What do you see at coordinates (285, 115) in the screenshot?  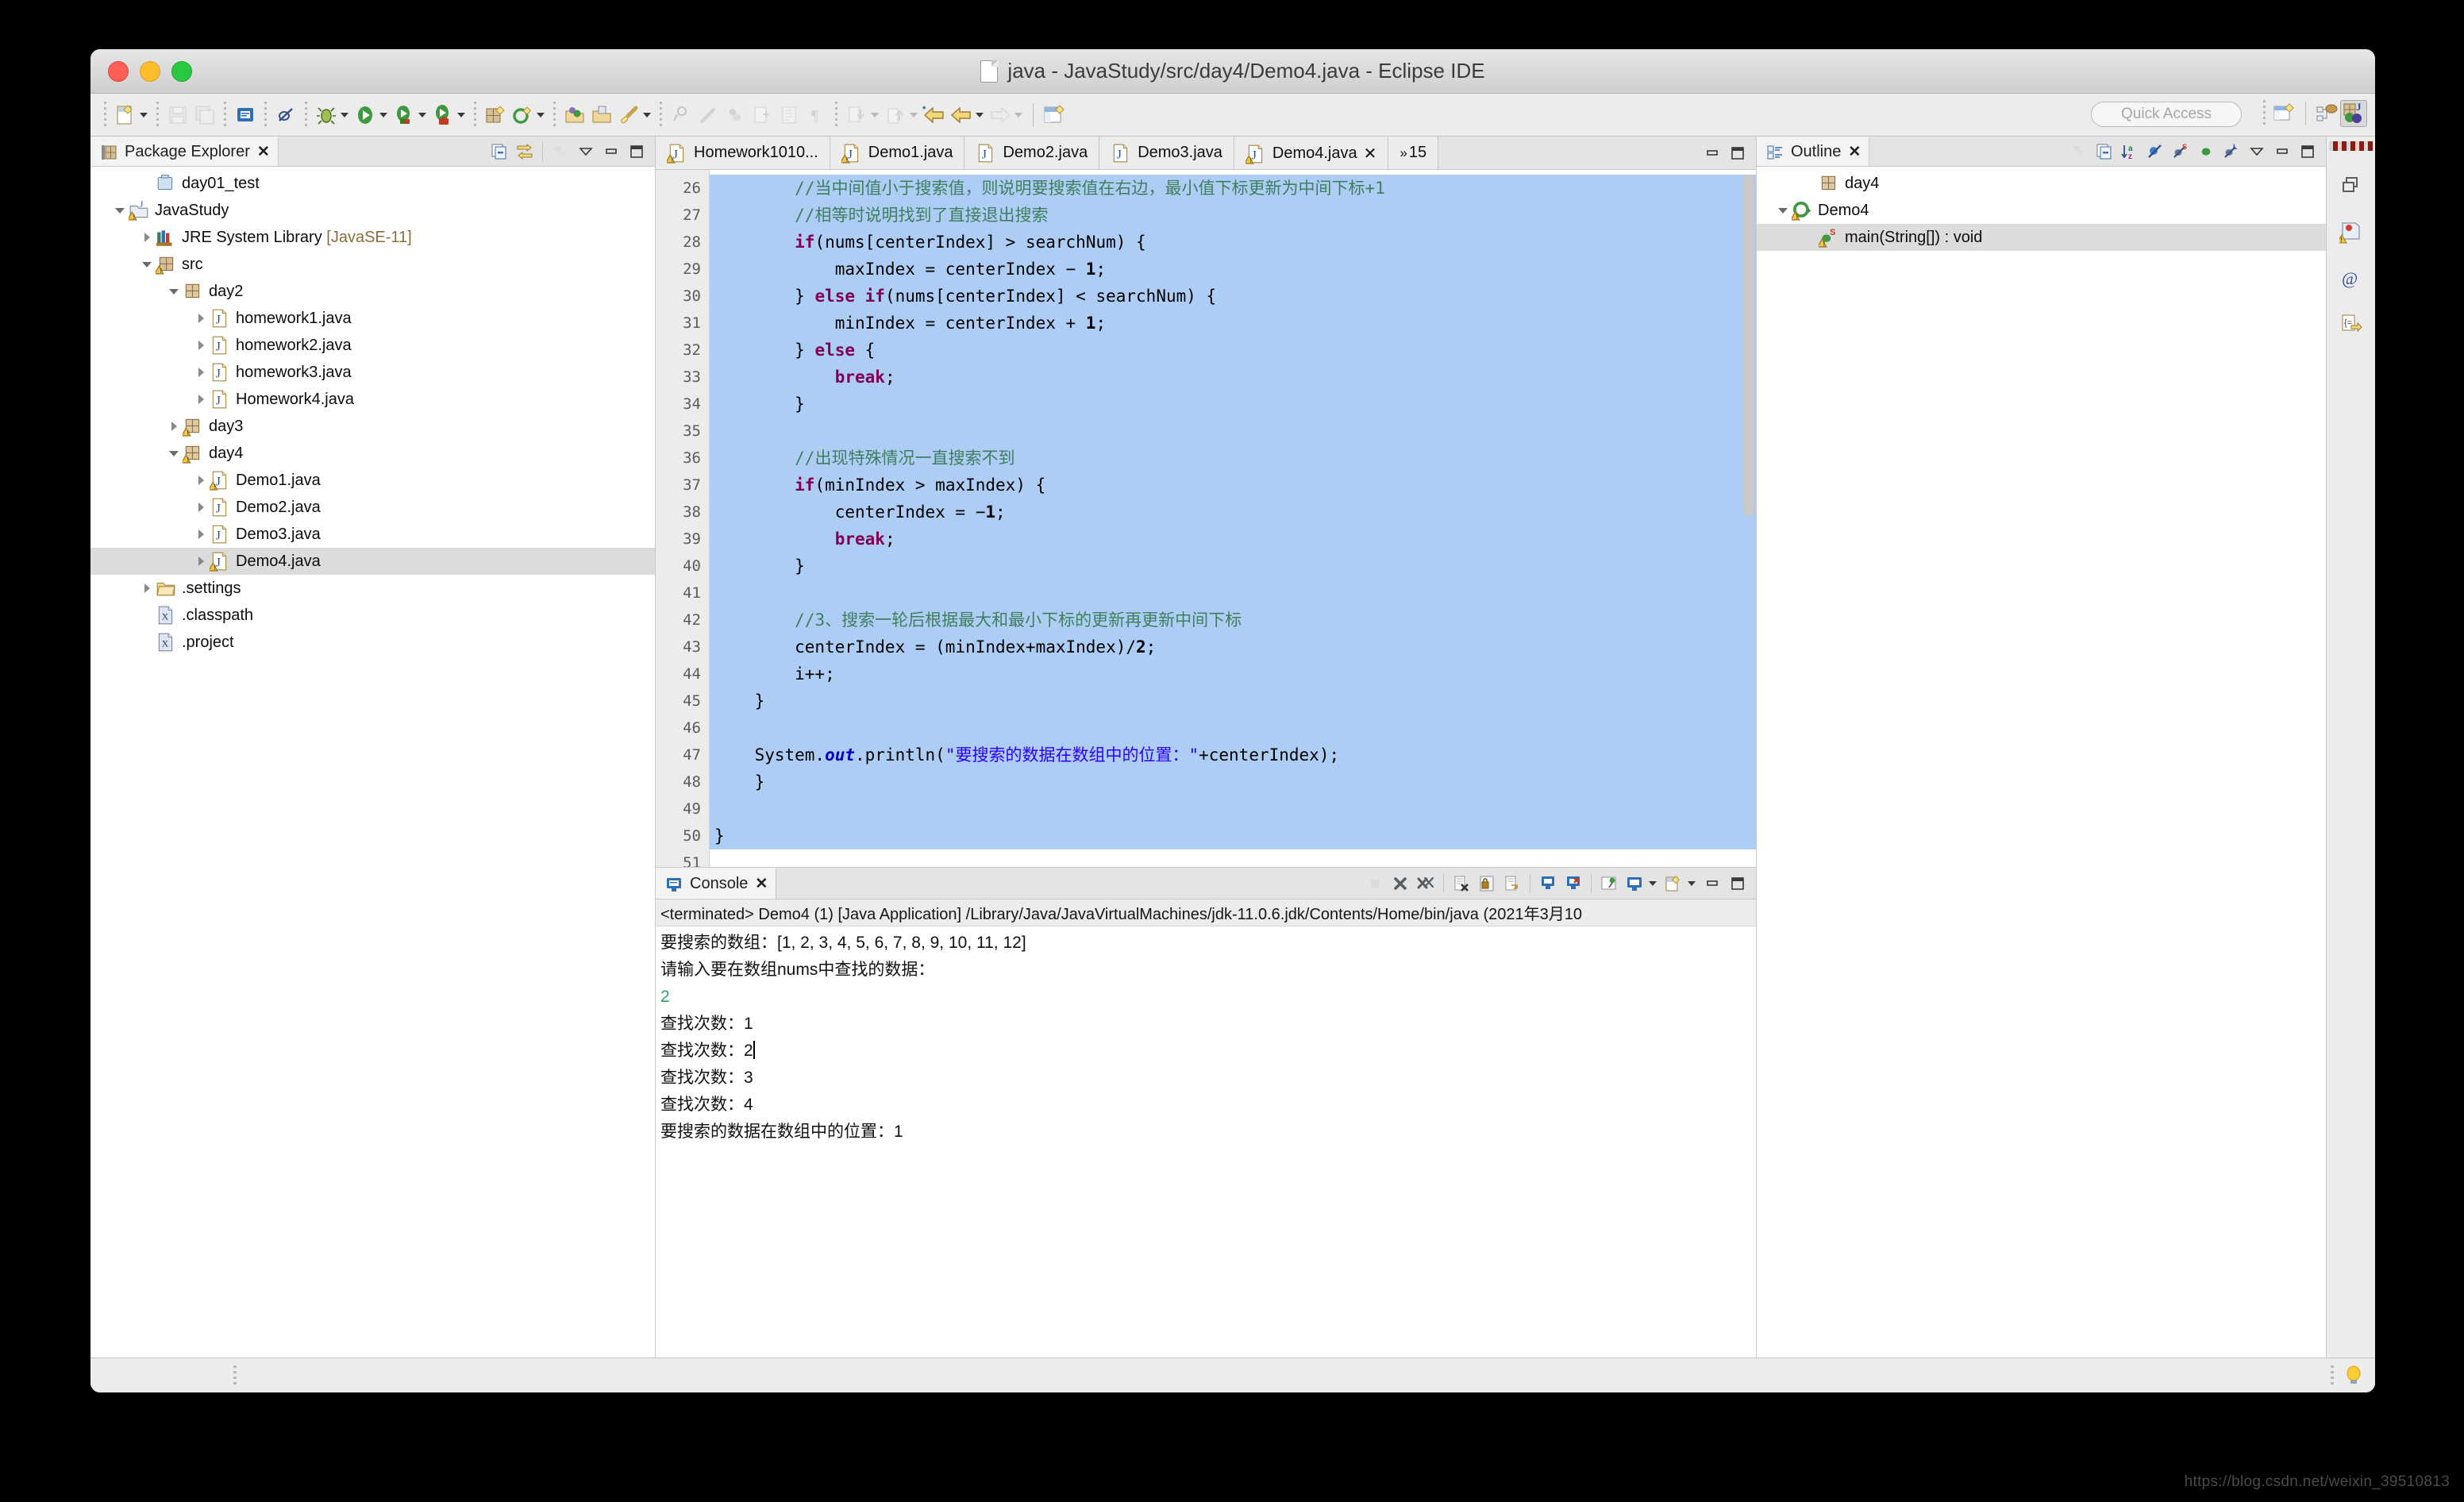 I see `toggle-markoccurrences-icon` at bounding box center [285, 115].